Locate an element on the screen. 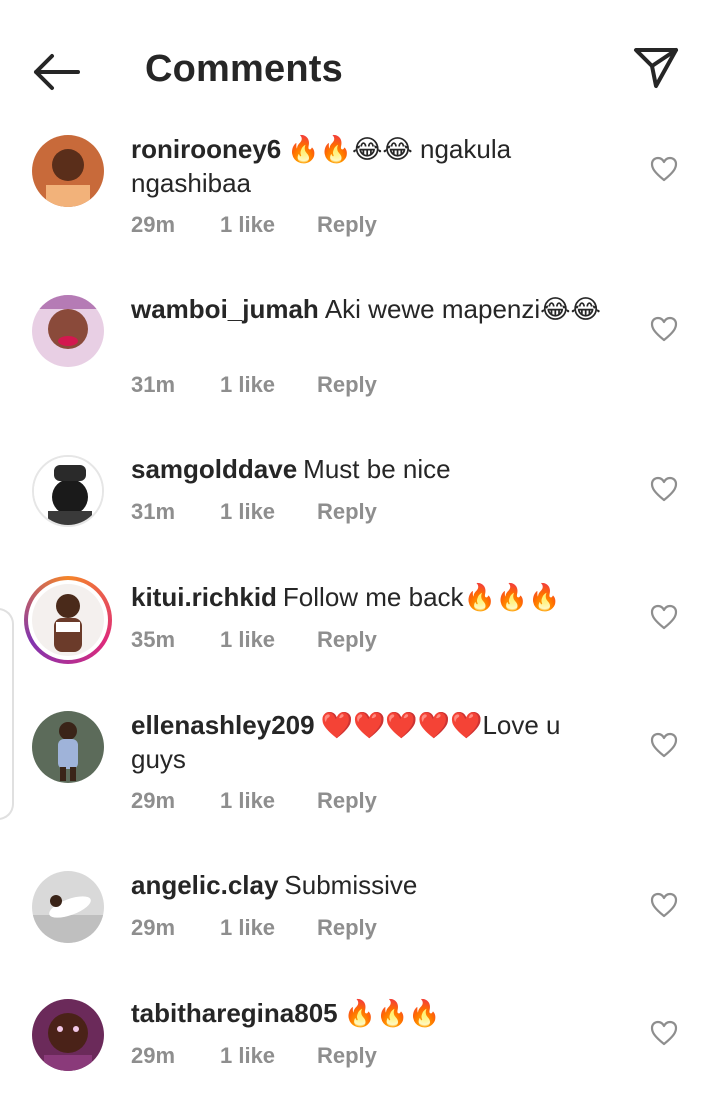 This screenshot has width=720, height=1108. comment-text: Follow me back🔥🔥🔥 is located at coordinates (421, 597).